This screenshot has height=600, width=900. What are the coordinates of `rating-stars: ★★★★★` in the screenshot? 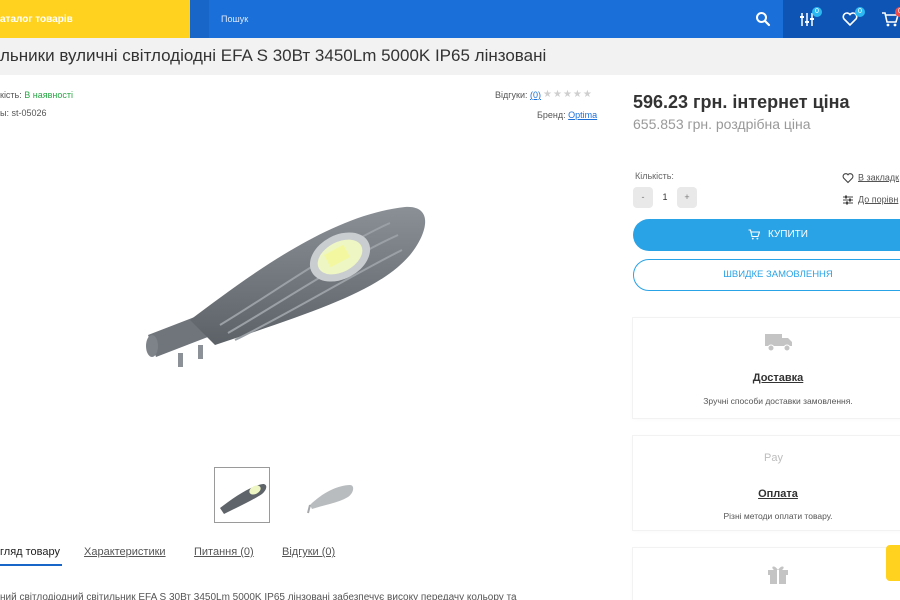 It's located at (568, 94).